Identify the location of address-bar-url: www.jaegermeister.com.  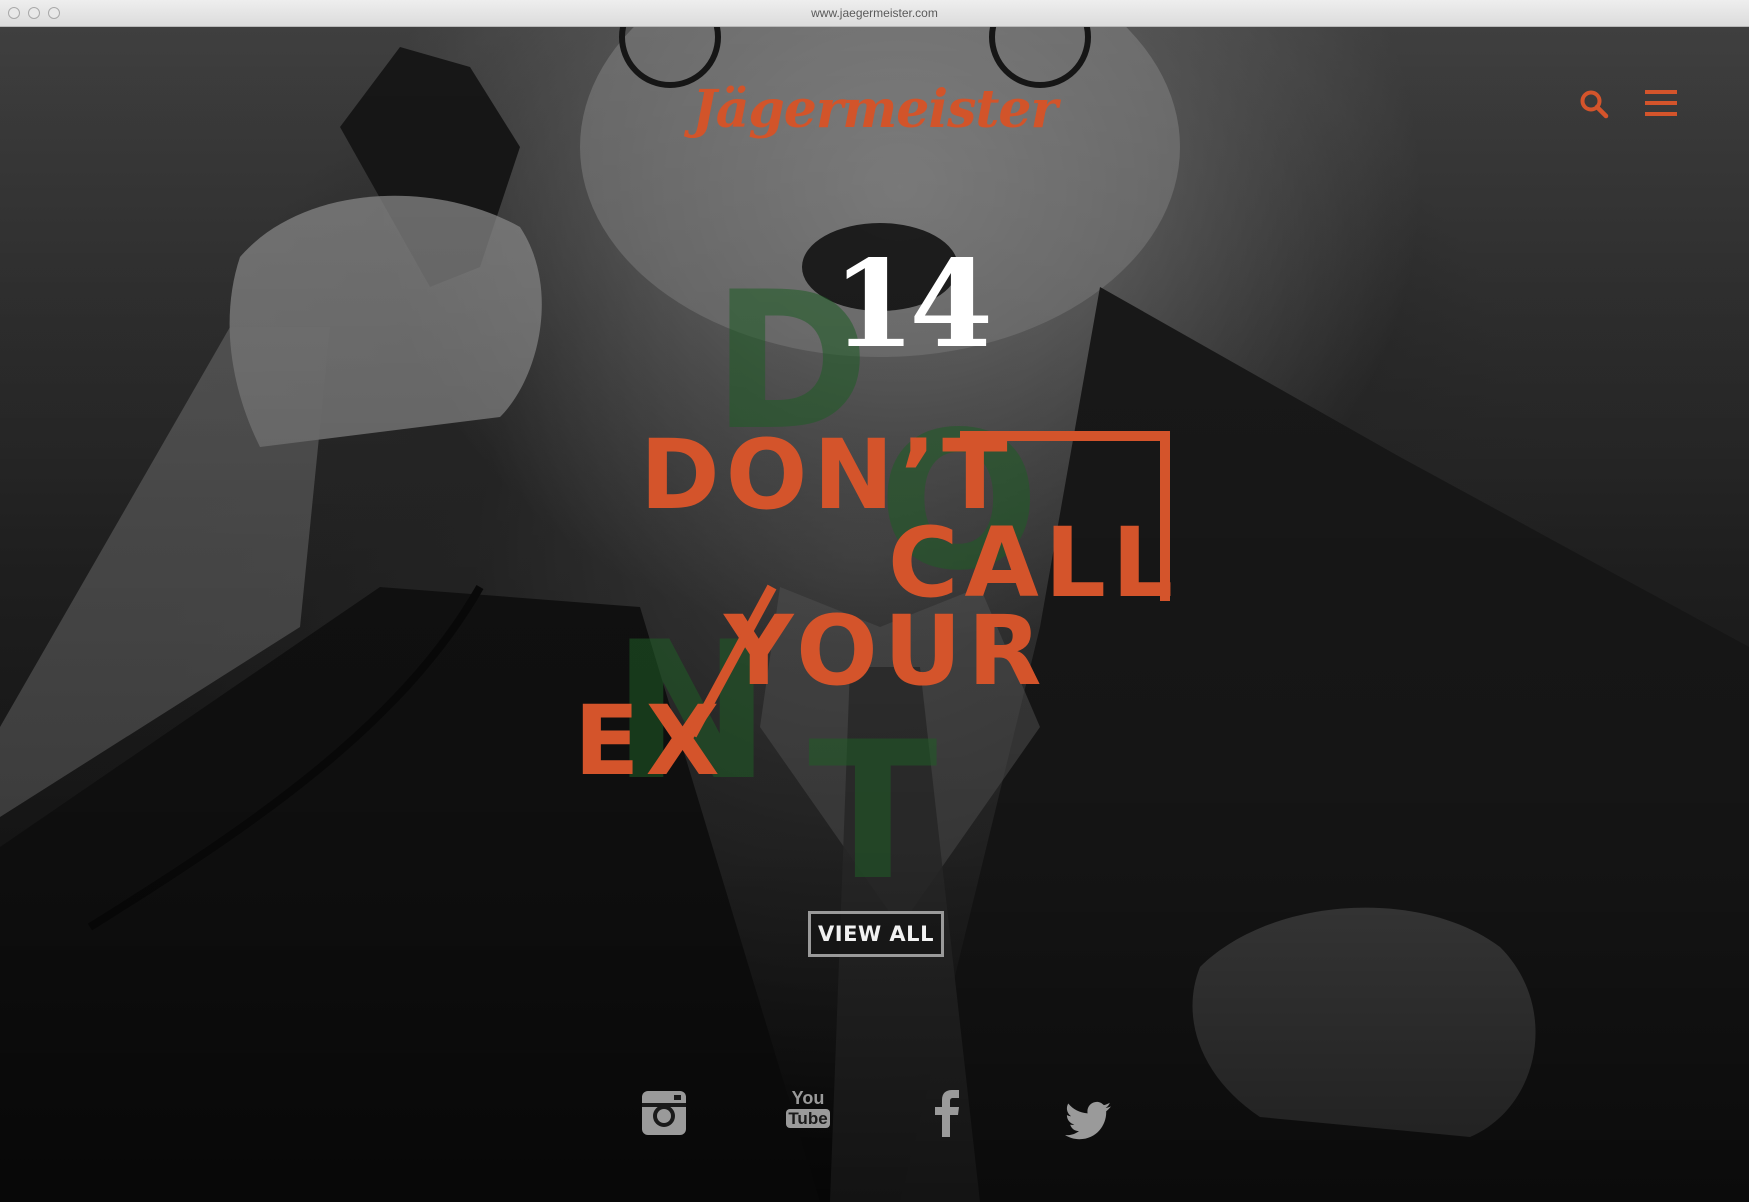
(874, 13).